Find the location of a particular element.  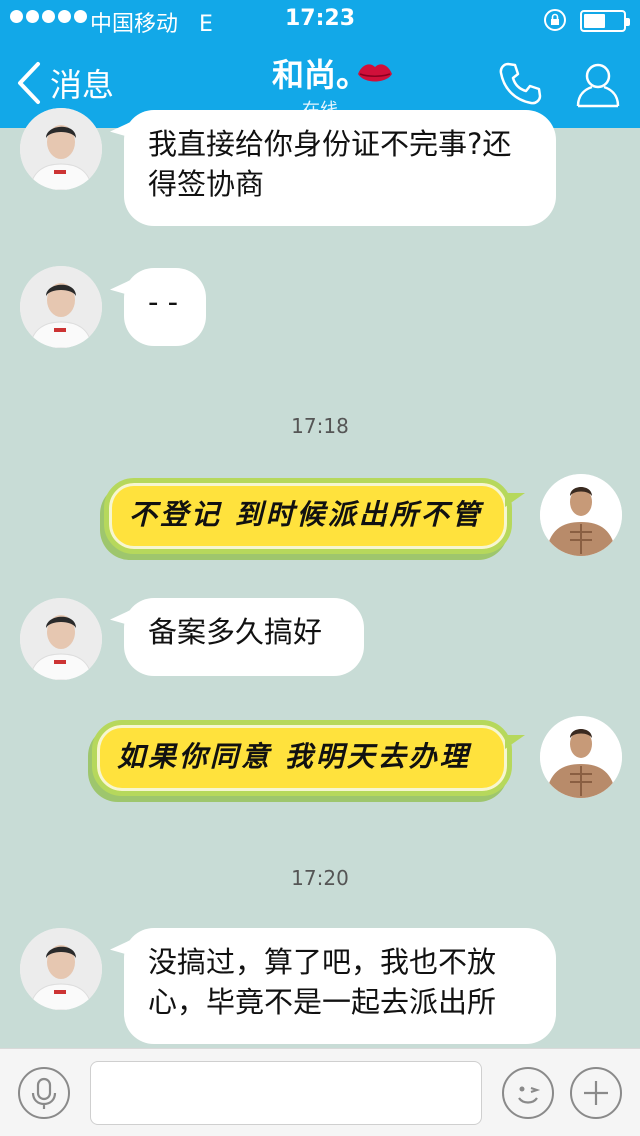

timestamp: 17:20 is located at coordinates (320, 878).